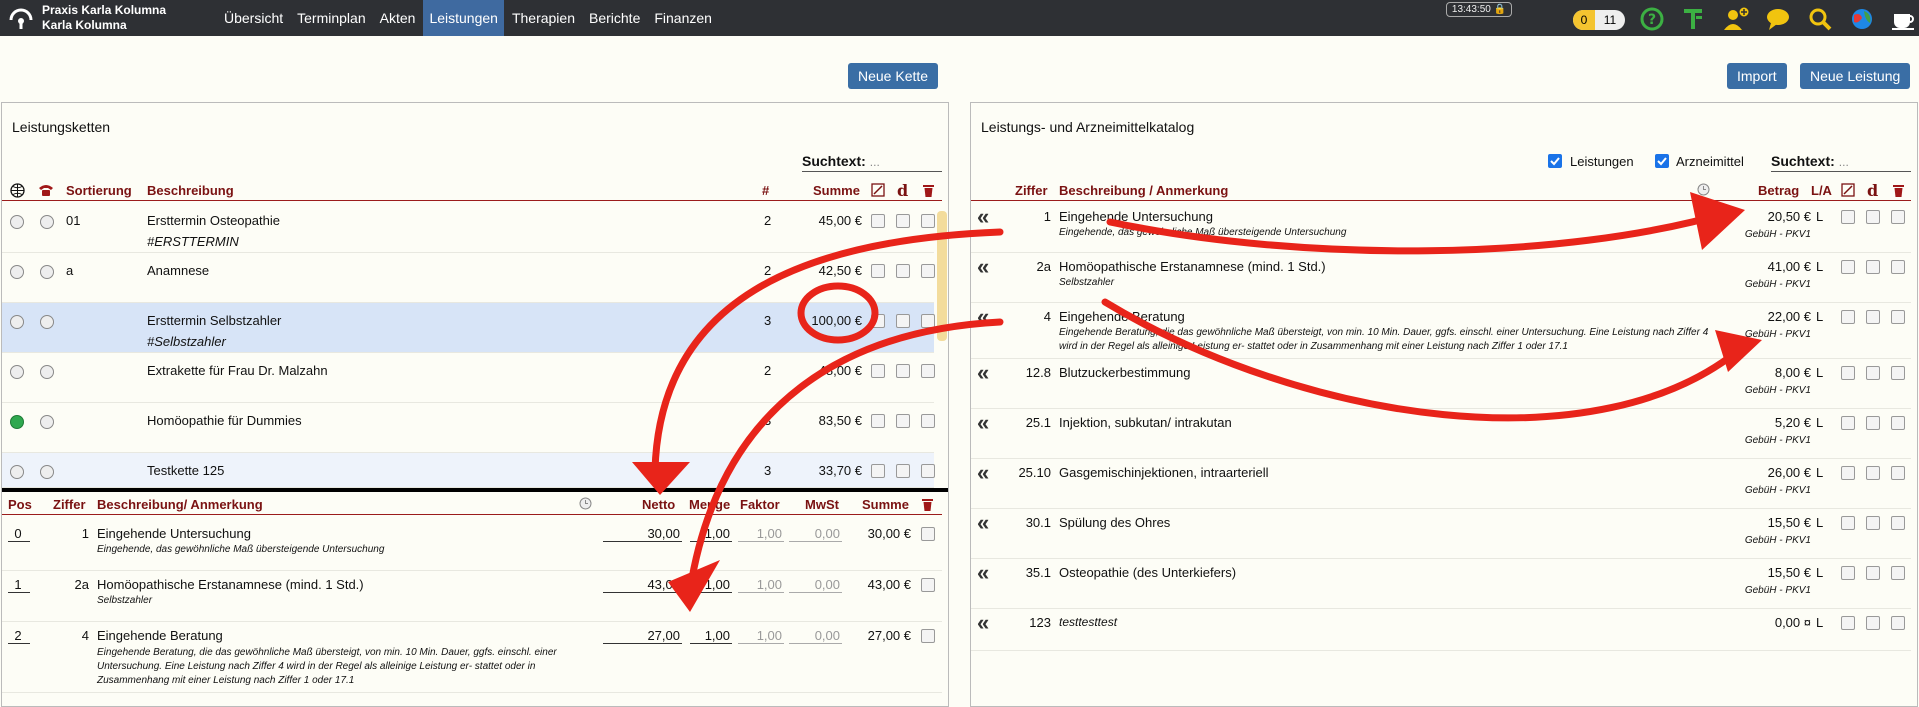 The width and height of the screenshot is (1919, 707). I want to click on coffee-icon, so click(1904, 19).